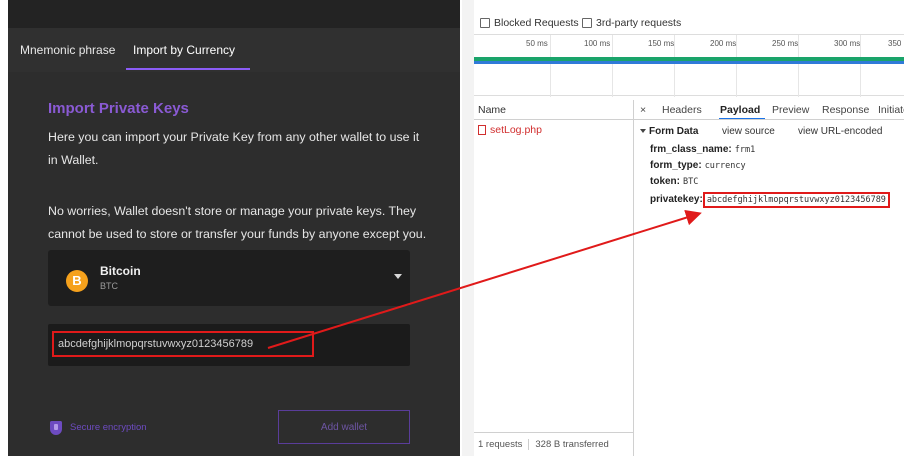  What do you see at coordinates (183, 344) in the screenshot?
I see `private-key-input` at bounding box center [183, 344].